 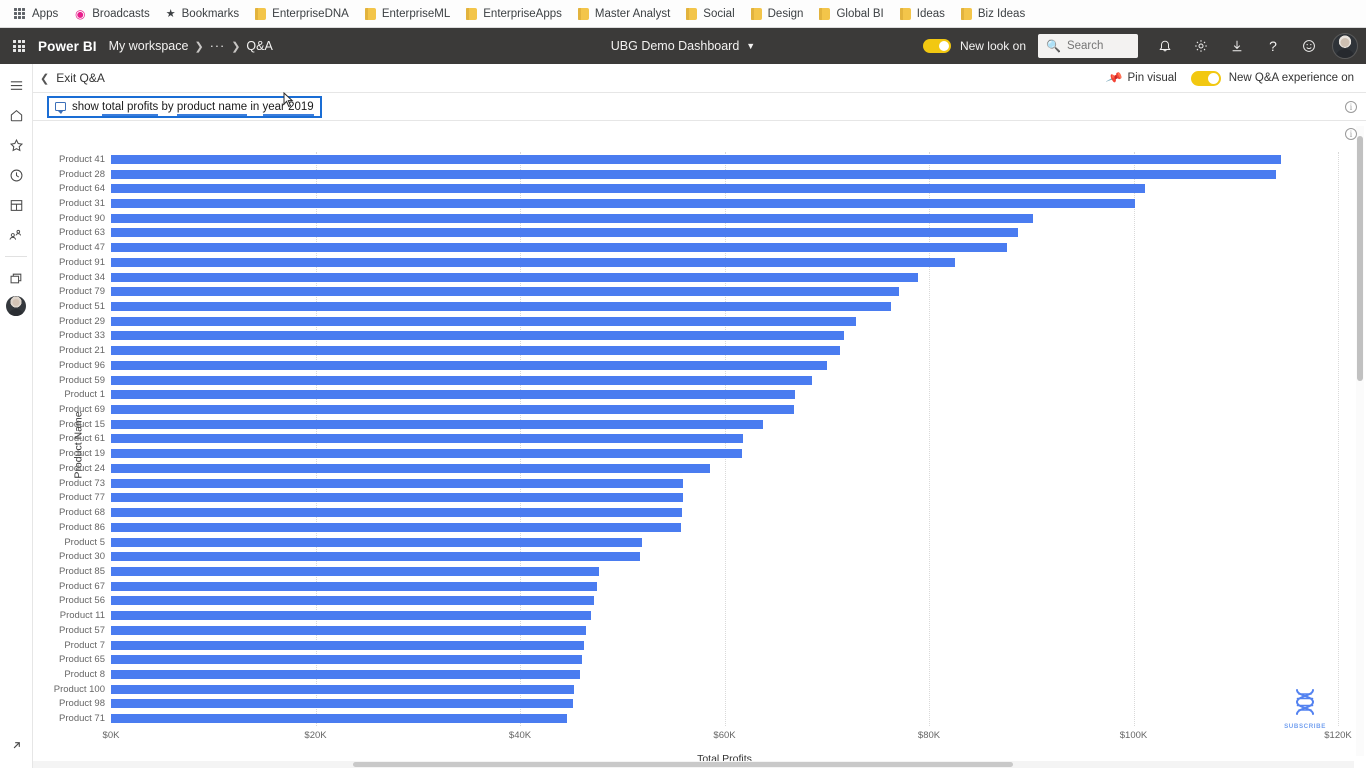 I want to click on bookmark-enterprisedna: EnterpriseDNA, so click(x=302, y=14).